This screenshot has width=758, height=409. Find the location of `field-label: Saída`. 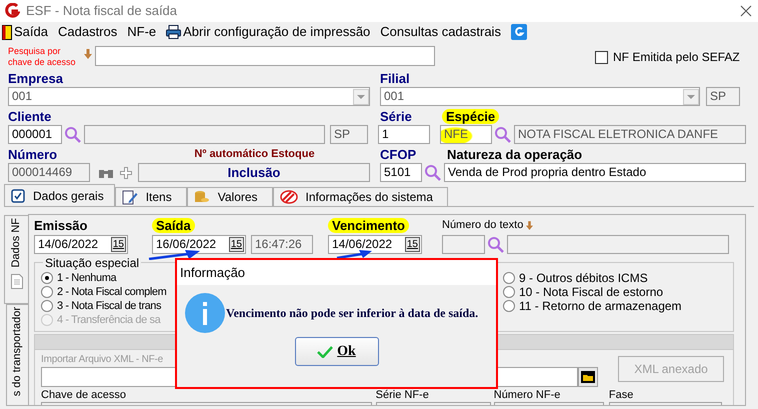

field-label: Saída is located at coordinates (173, 225).